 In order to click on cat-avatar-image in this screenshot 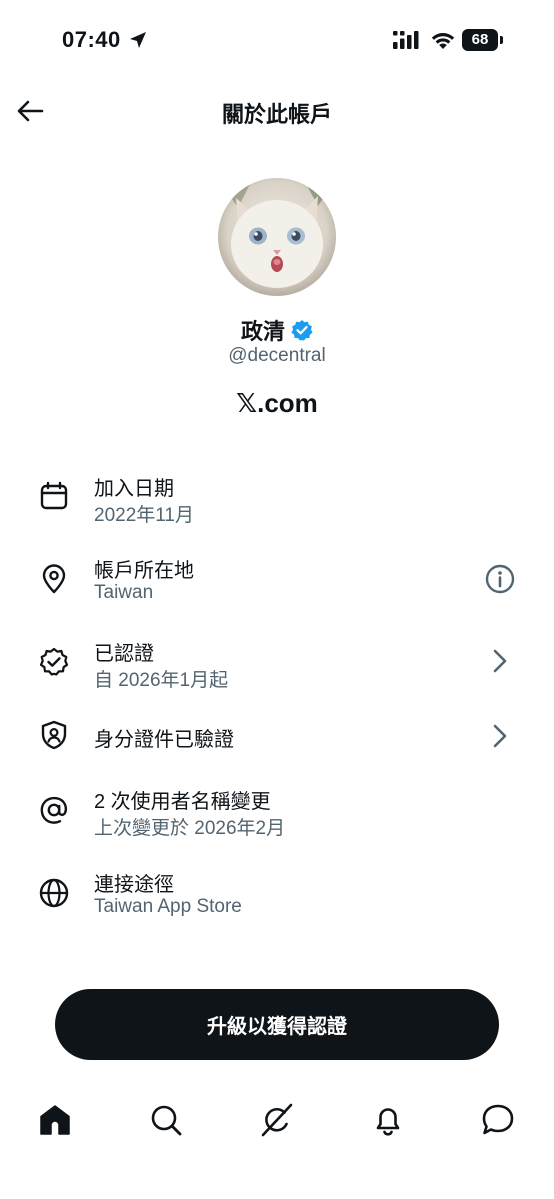, I will do `click(277, 237)`.